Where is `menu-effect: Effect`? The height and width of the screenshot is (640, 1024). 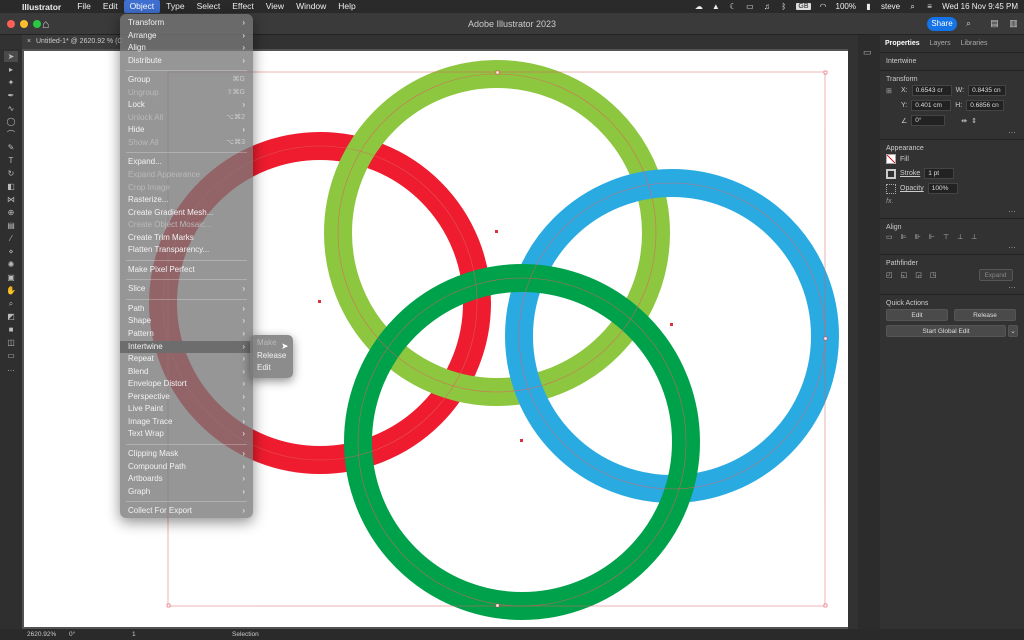 menu-effect: Effect is located at coordinates (243, 6).